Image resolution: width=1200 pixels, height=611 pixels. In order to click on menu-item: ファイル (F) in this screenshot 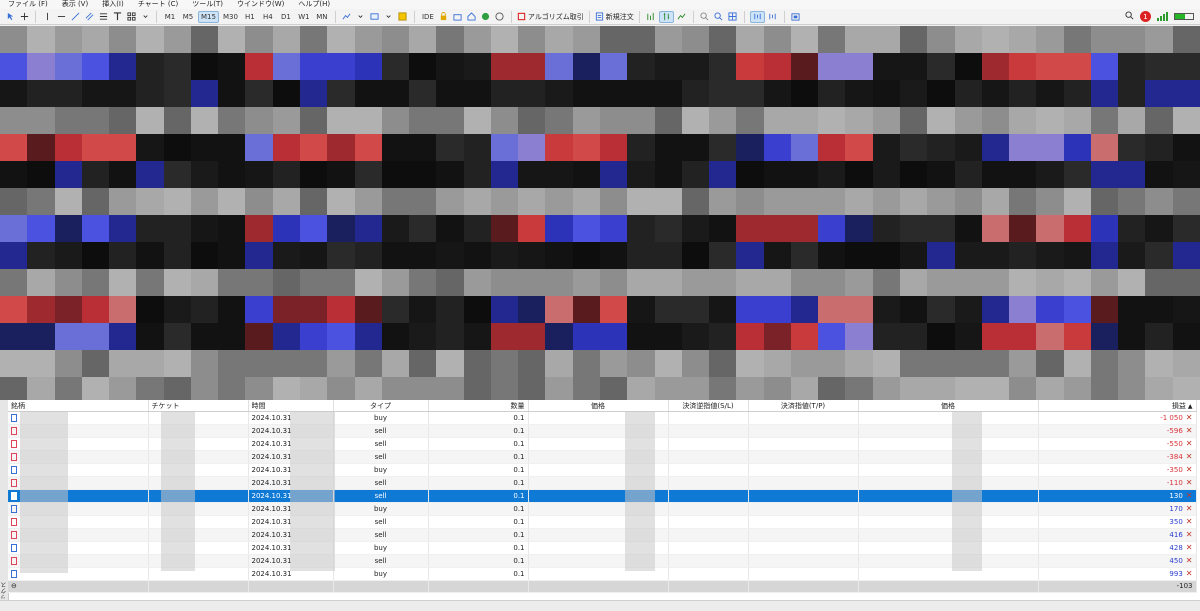, I will do `click(28, 4)`.